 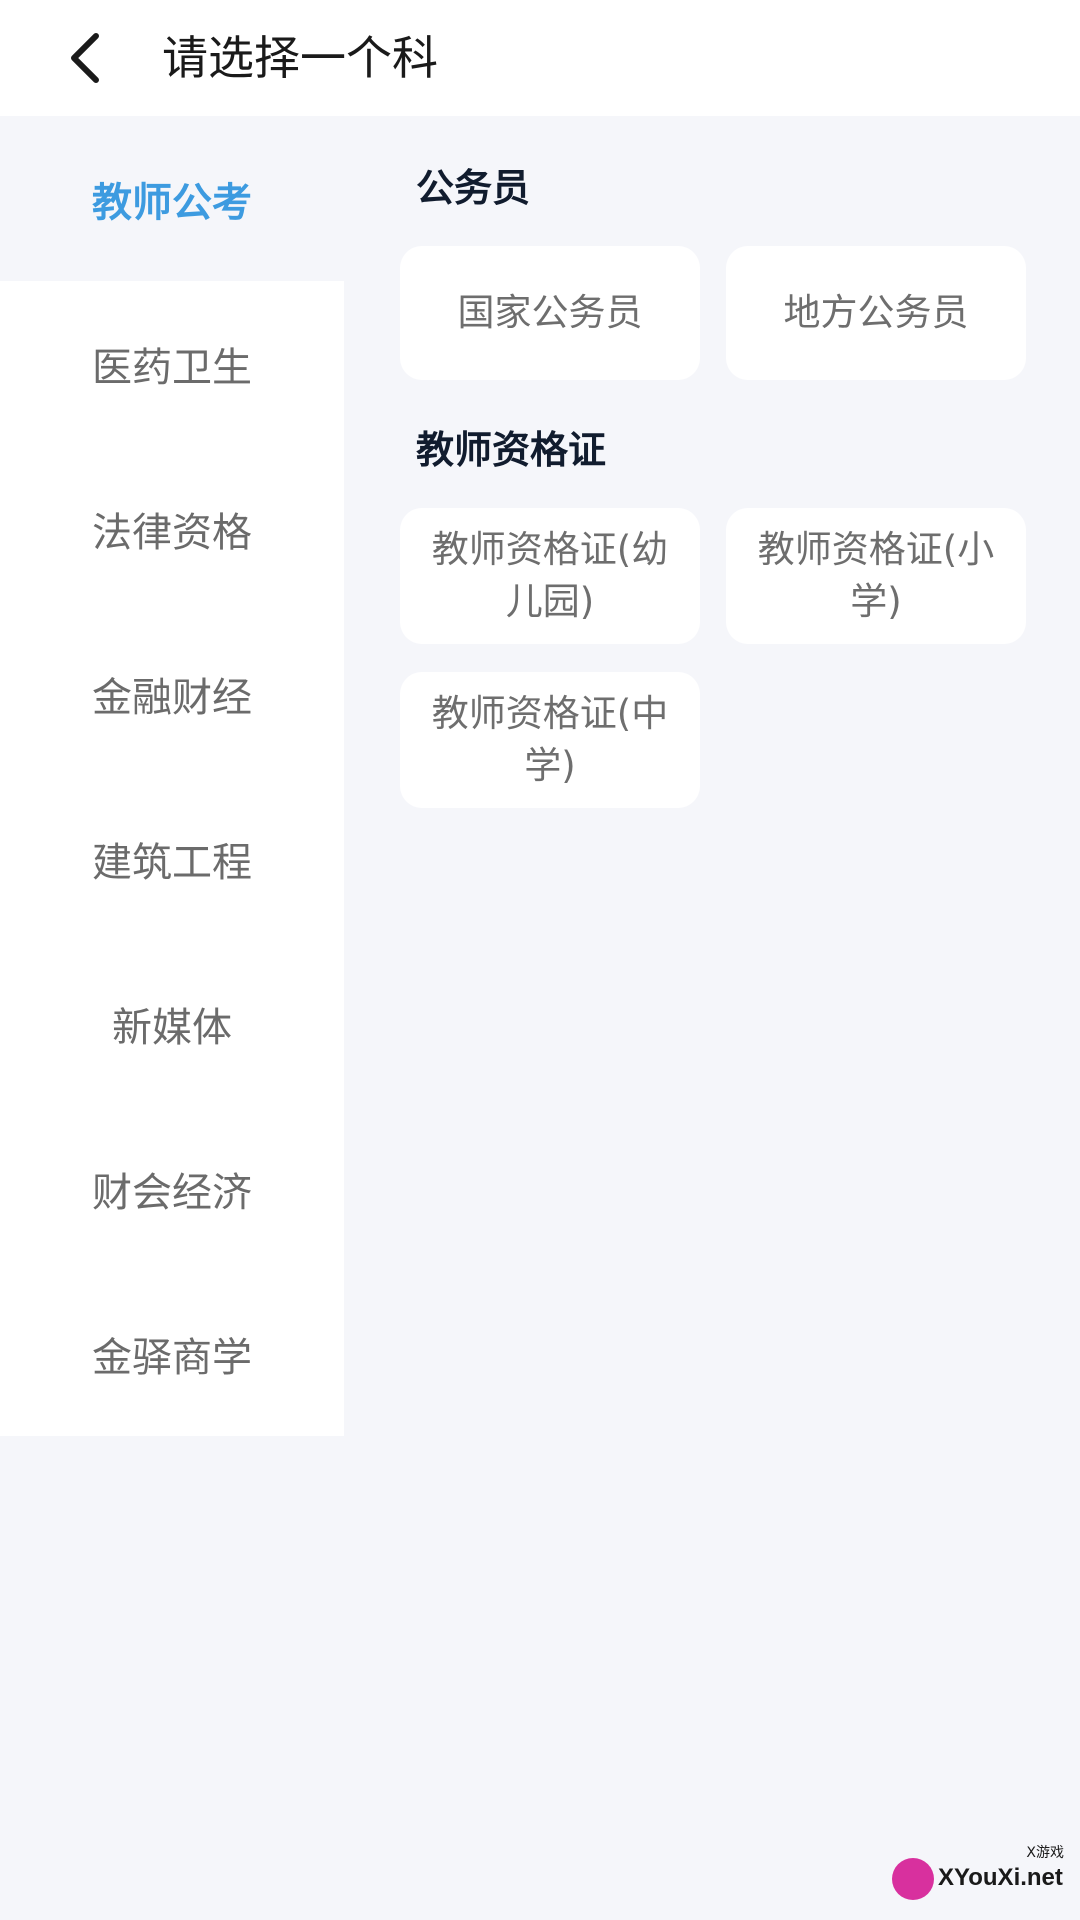 I want to click on subject-card-local-civil-servant: 地方公务员, so click(x=876, y=313).